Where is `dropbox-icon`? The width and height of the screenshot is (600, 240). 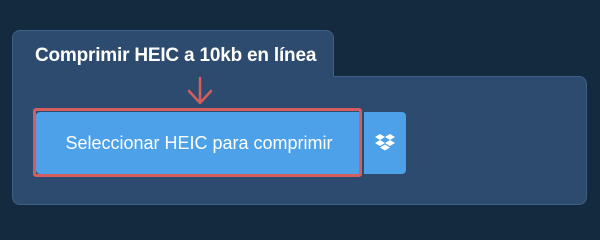 dropbox-icon is located at coordinates (385, 142).